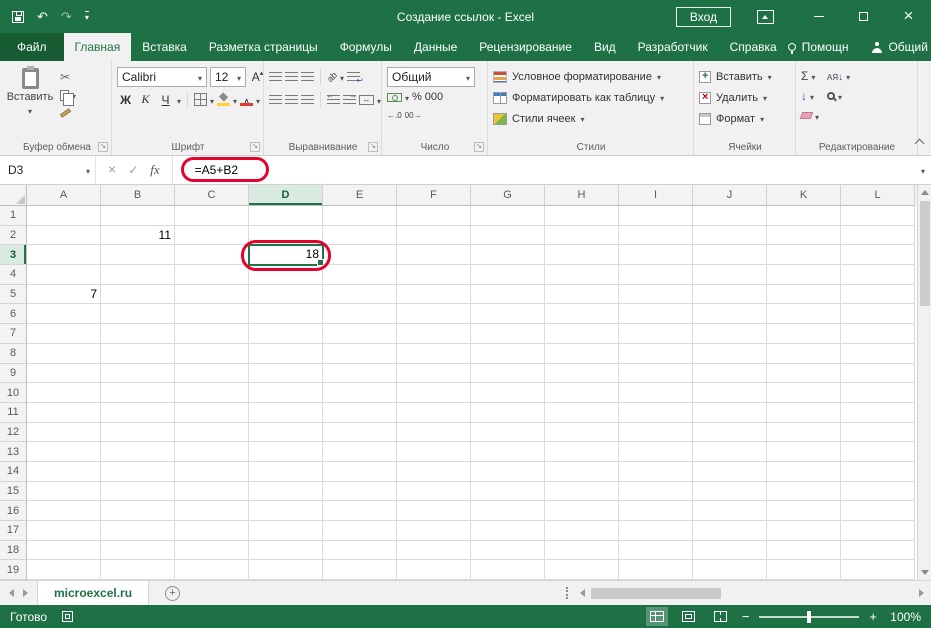  Describe the element at coordinates (360, 195) in the screenshot. I see `column-header-E: E` at that location.